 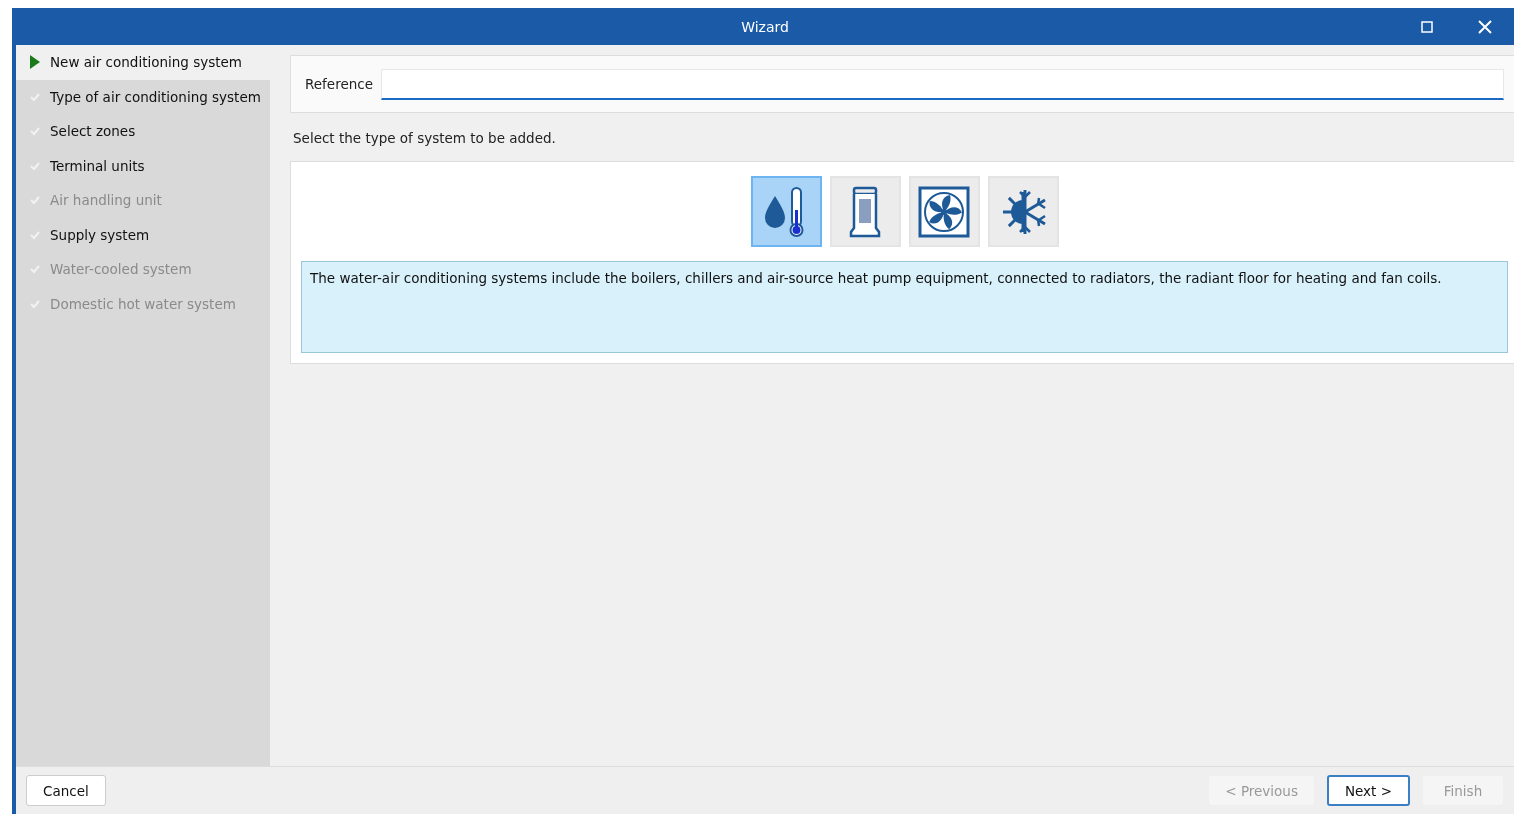 What do you see at coordinates (339, 84) in the screenshot?
I see `reference-label: Reference` at bounding box center [339, 84].